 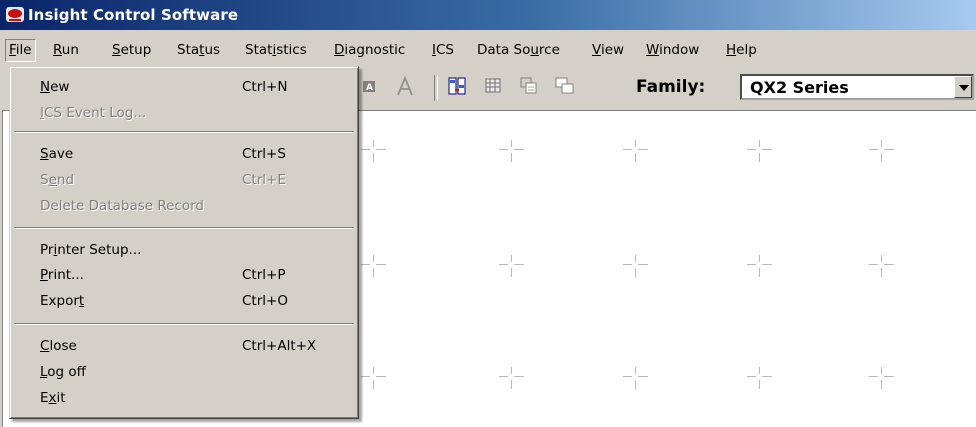 What do you see at coordinates (436, 88) in the screenshot?
I see `toolbar-separator` at bounding box center [436, 88].